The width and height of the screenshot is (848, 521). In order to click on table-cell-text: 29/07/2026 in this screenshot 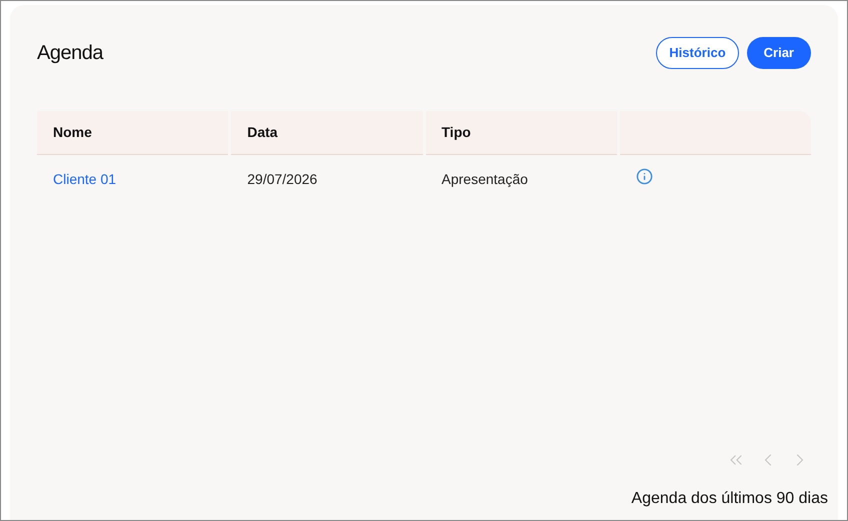, I will do `click(282, 179)`.